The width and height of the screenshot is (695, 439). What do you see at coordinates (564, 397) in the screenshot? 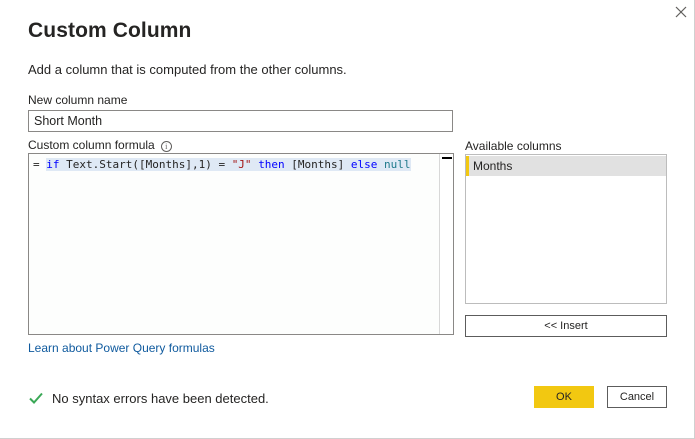
I see `ok-button: OK` at bounding box center [564, 397].